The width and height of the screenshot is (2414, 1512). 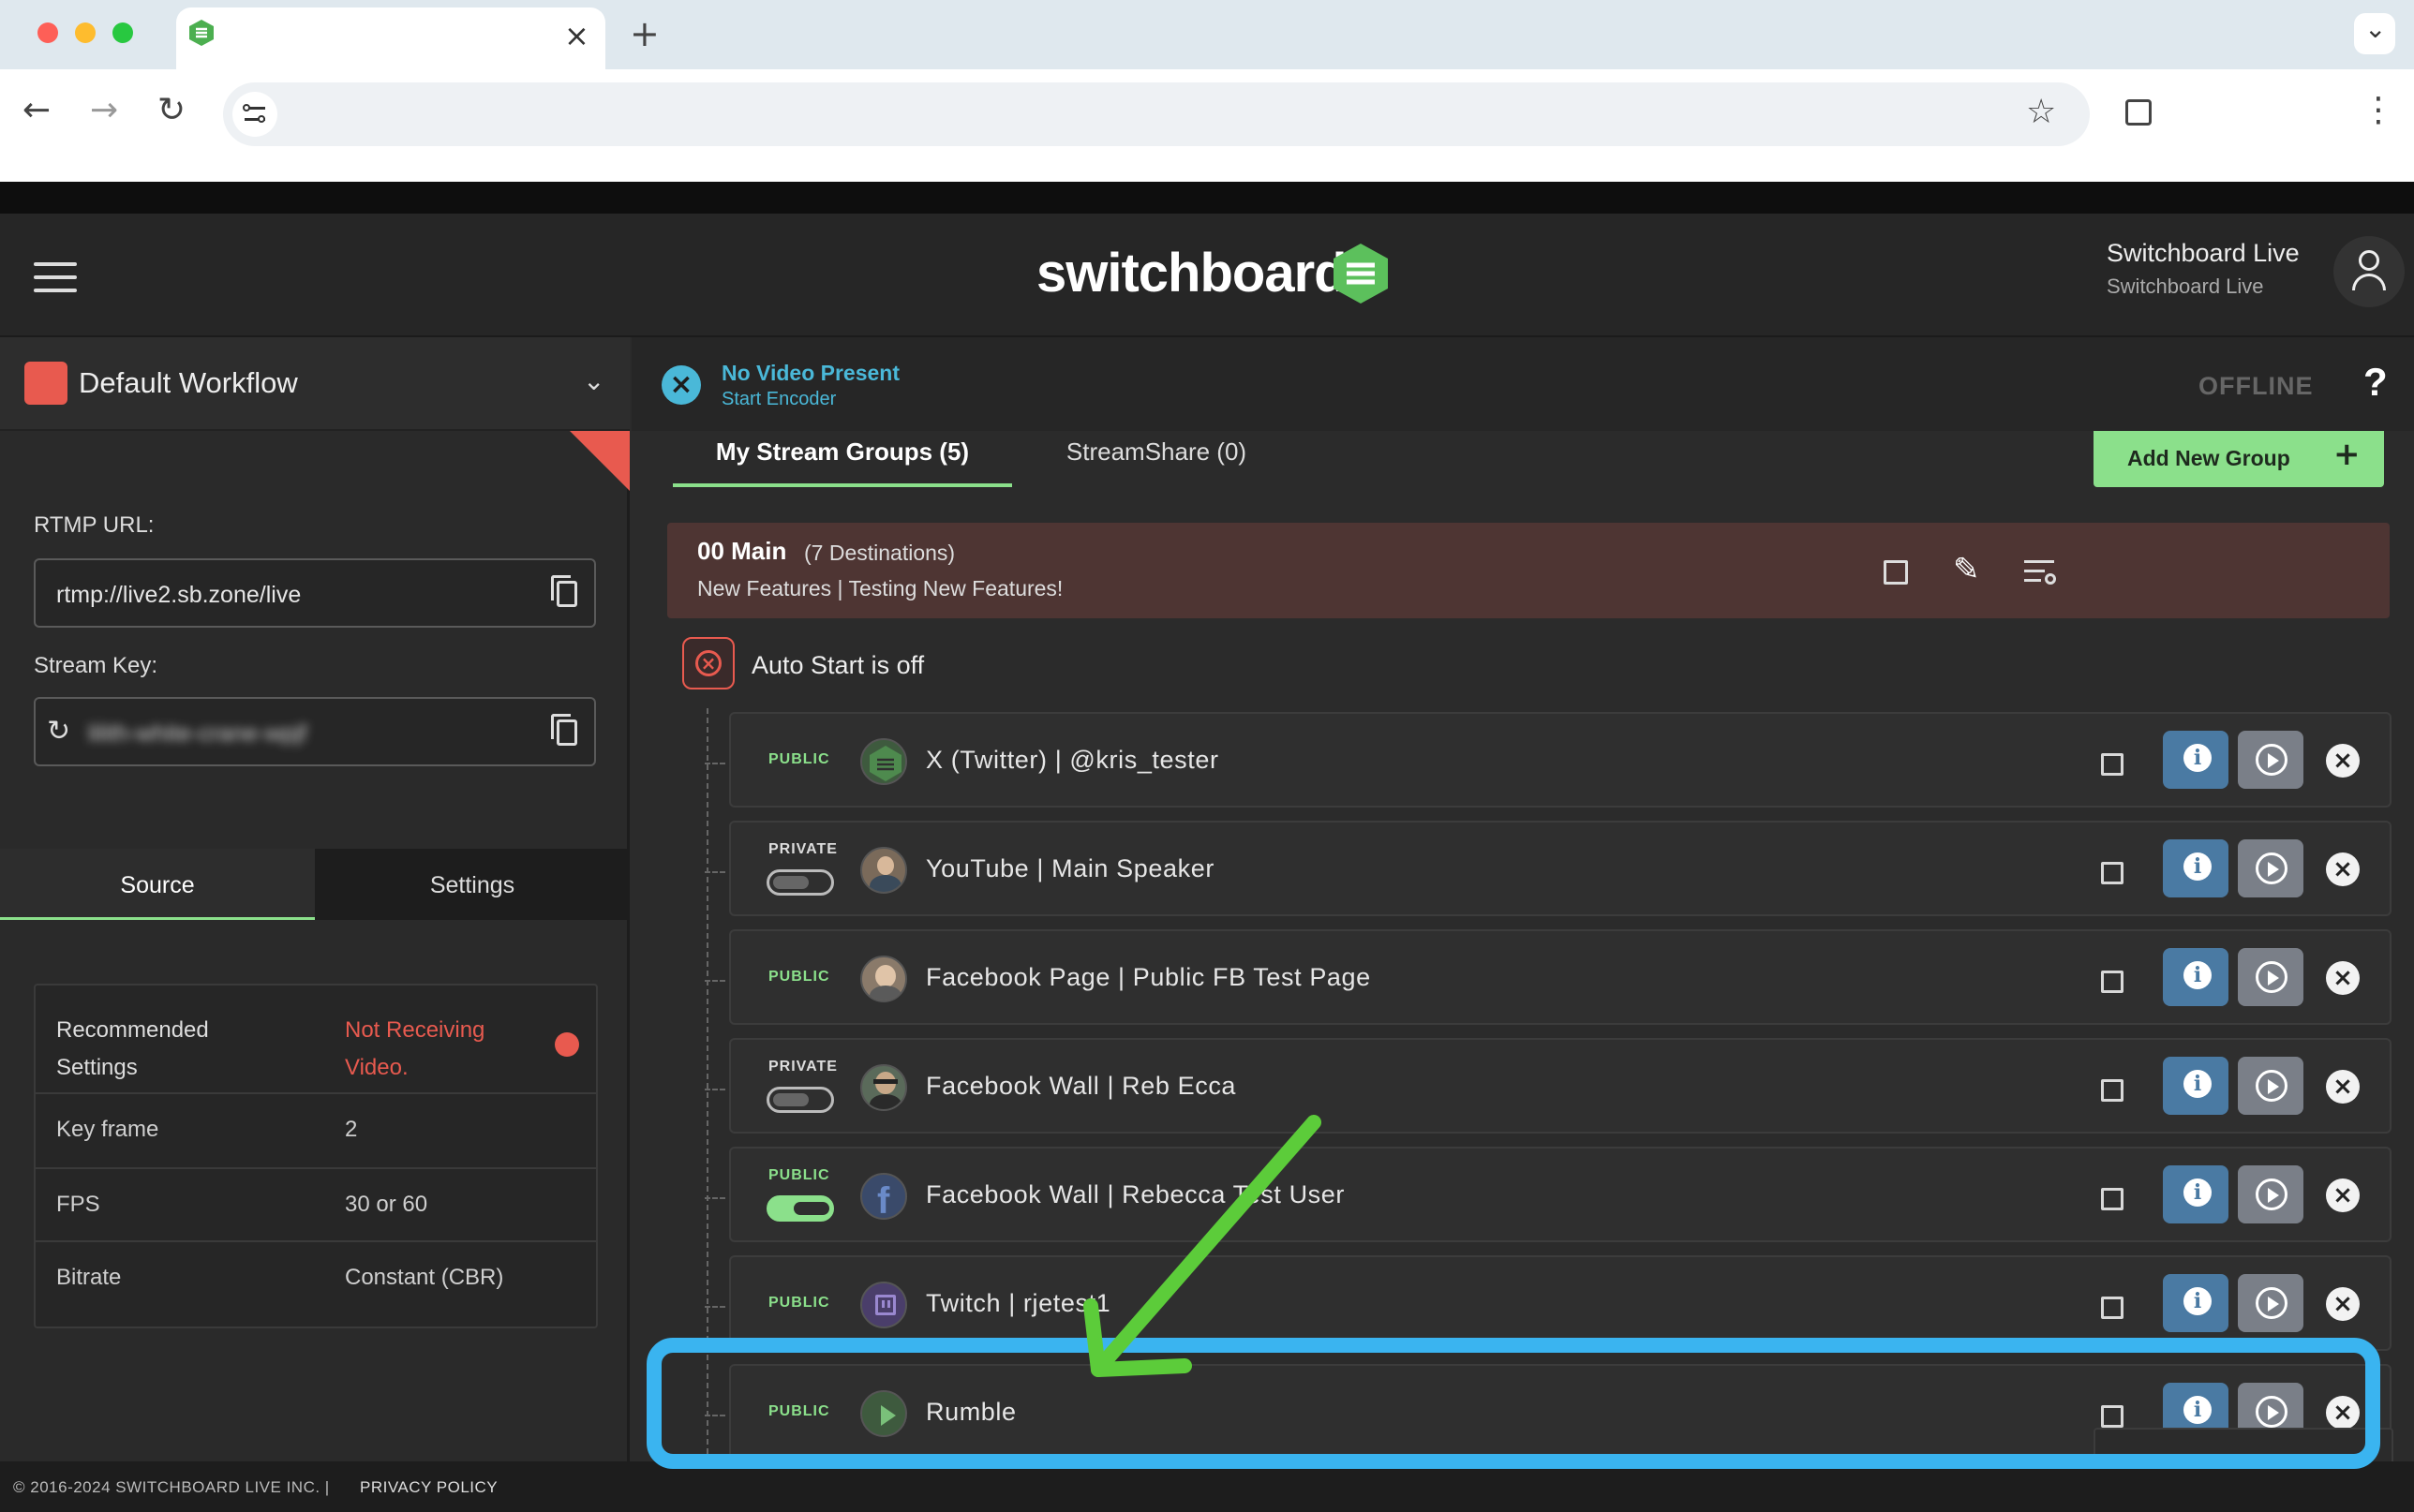 What do you see at coordinates (2041, 112) in the screenshot?
I see `bookmark-star-icon: ☆` at bounding box center [2041, 112].